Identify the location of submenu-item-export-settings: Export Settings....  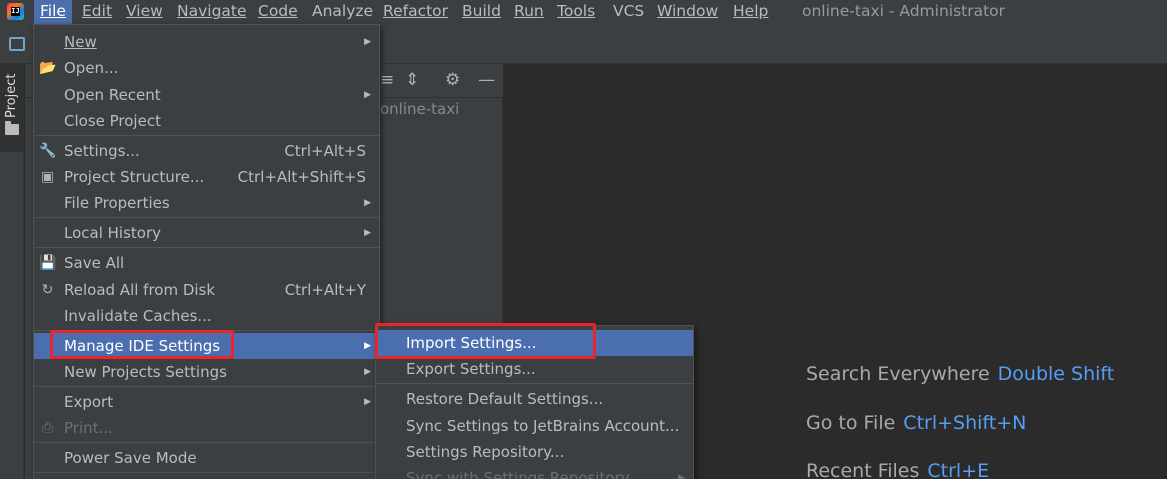
(534, 369).